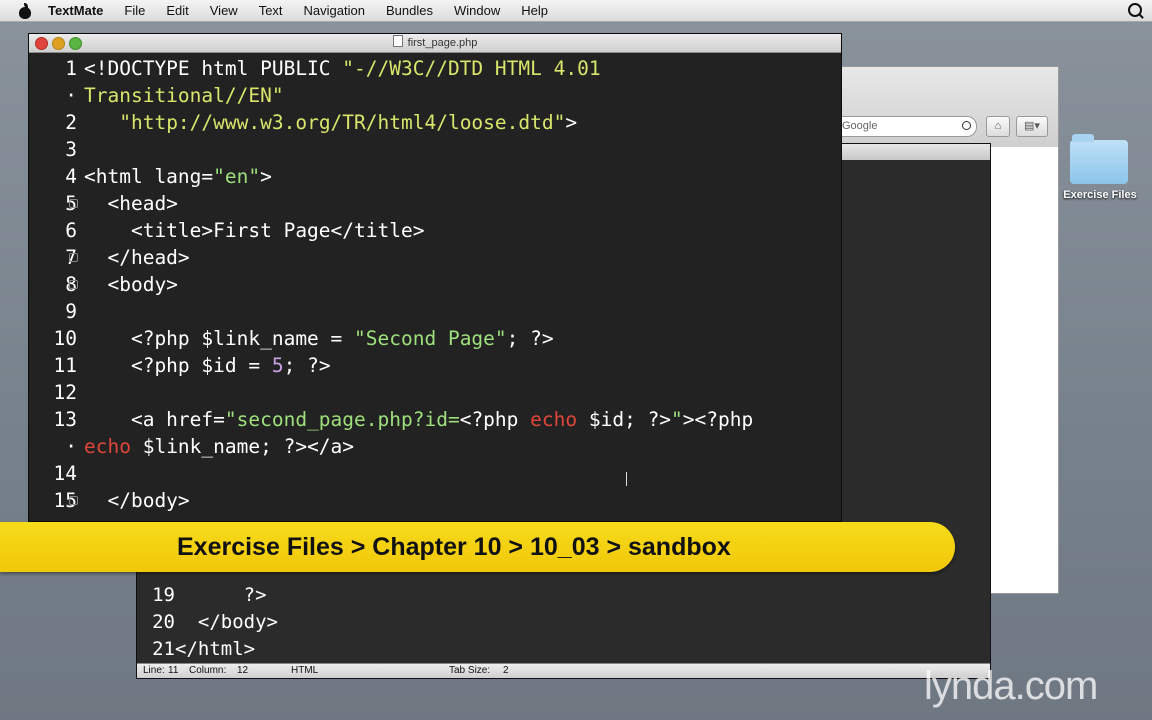 The width and height of the screenshot is (1152, 720). I want to click on code-token: <html lang=, so click(149, 176).